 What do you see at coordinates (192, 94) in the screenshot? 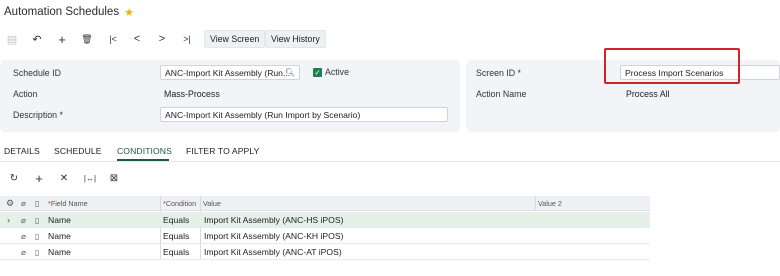
I see `action-value: Mass-Process` at bounding box center [192, 94].